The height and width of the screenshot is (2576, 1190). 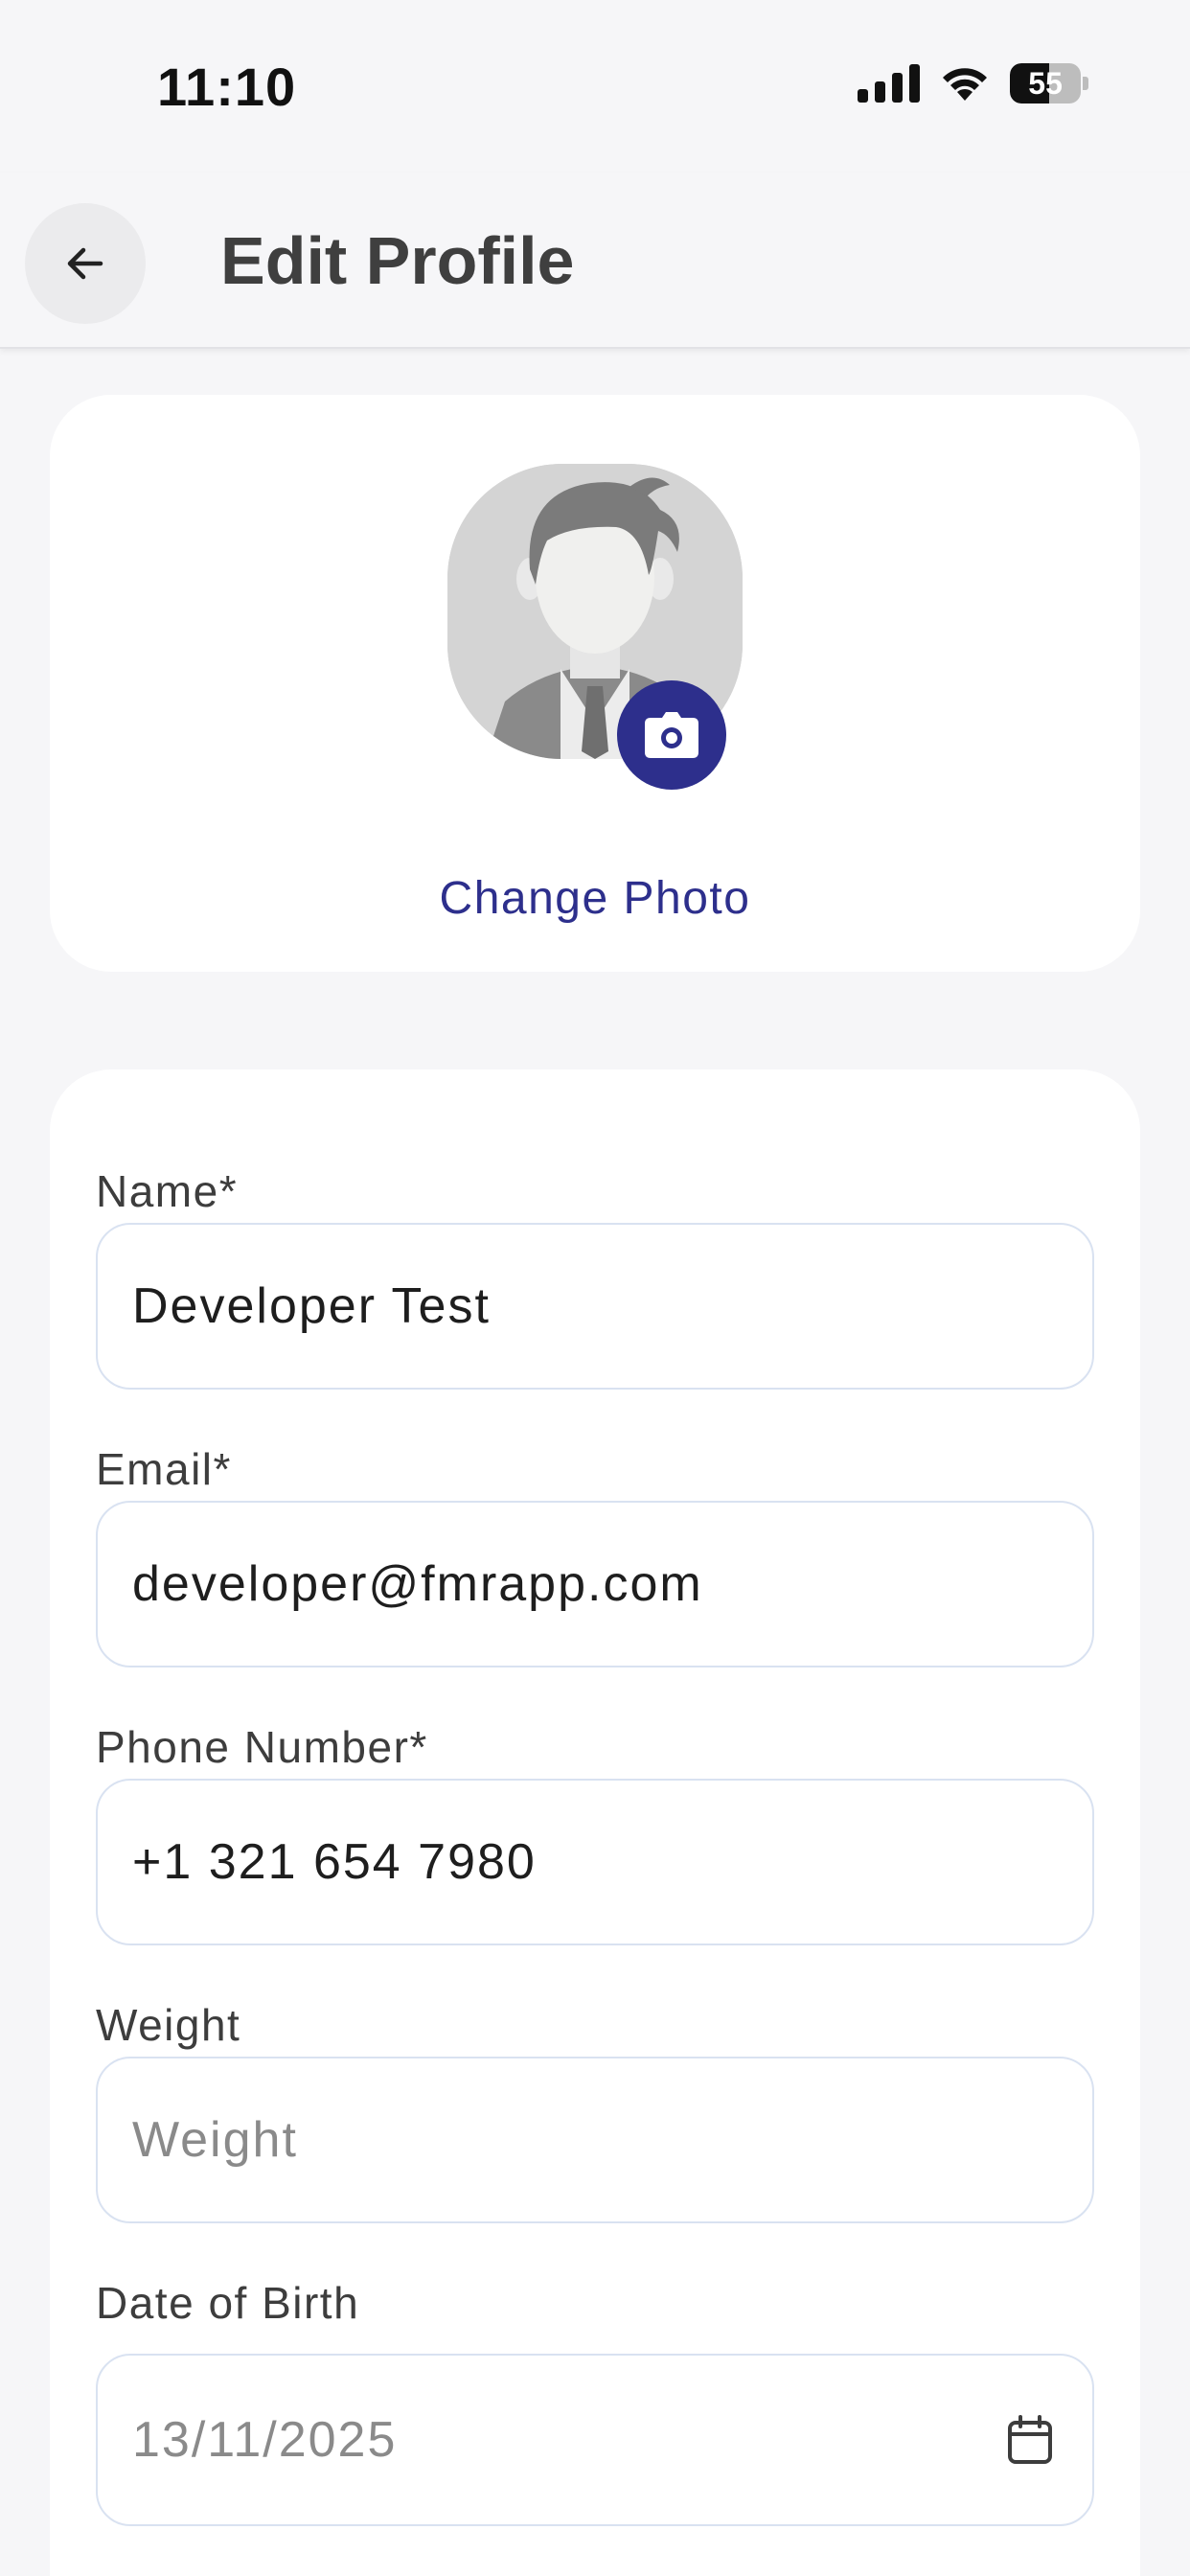 What do you see at coordinates (595, 260) in the screenshot?
I see `app-header: Edit Profile` at bounding box center [595, 260].